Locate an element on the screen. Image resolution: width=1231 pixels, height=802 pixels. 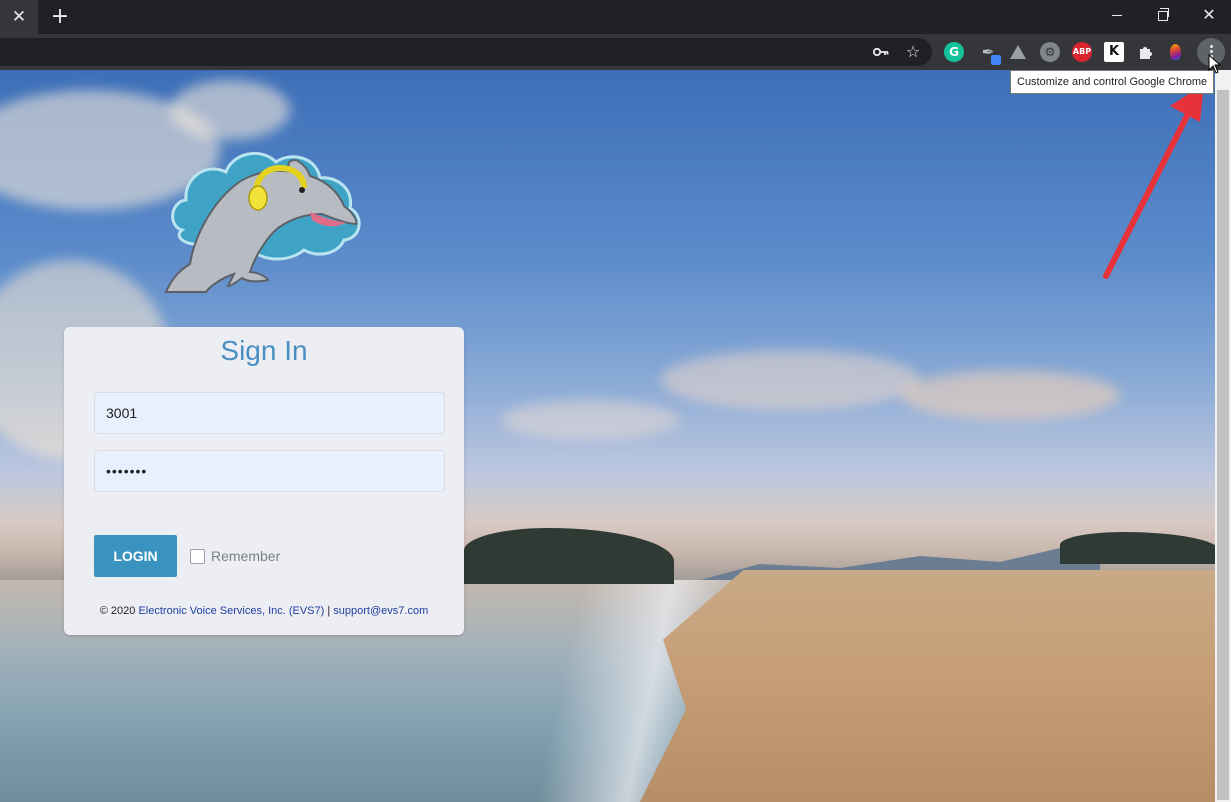
minimize-icon is located at coordinates (1117, 15).